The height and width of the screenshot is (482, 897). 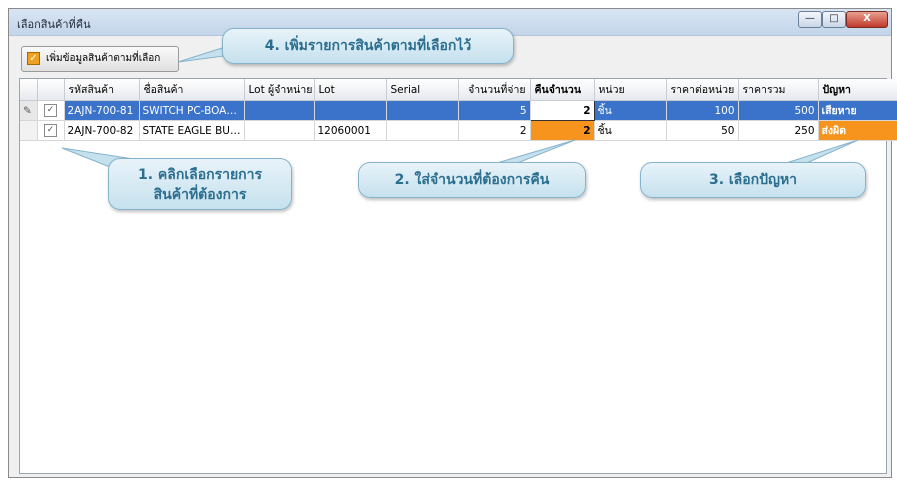 What do you see at coordinates (702, 110) in the screenshot?
I see `cell-unit-price: 100` at bounding box center [702, 110].